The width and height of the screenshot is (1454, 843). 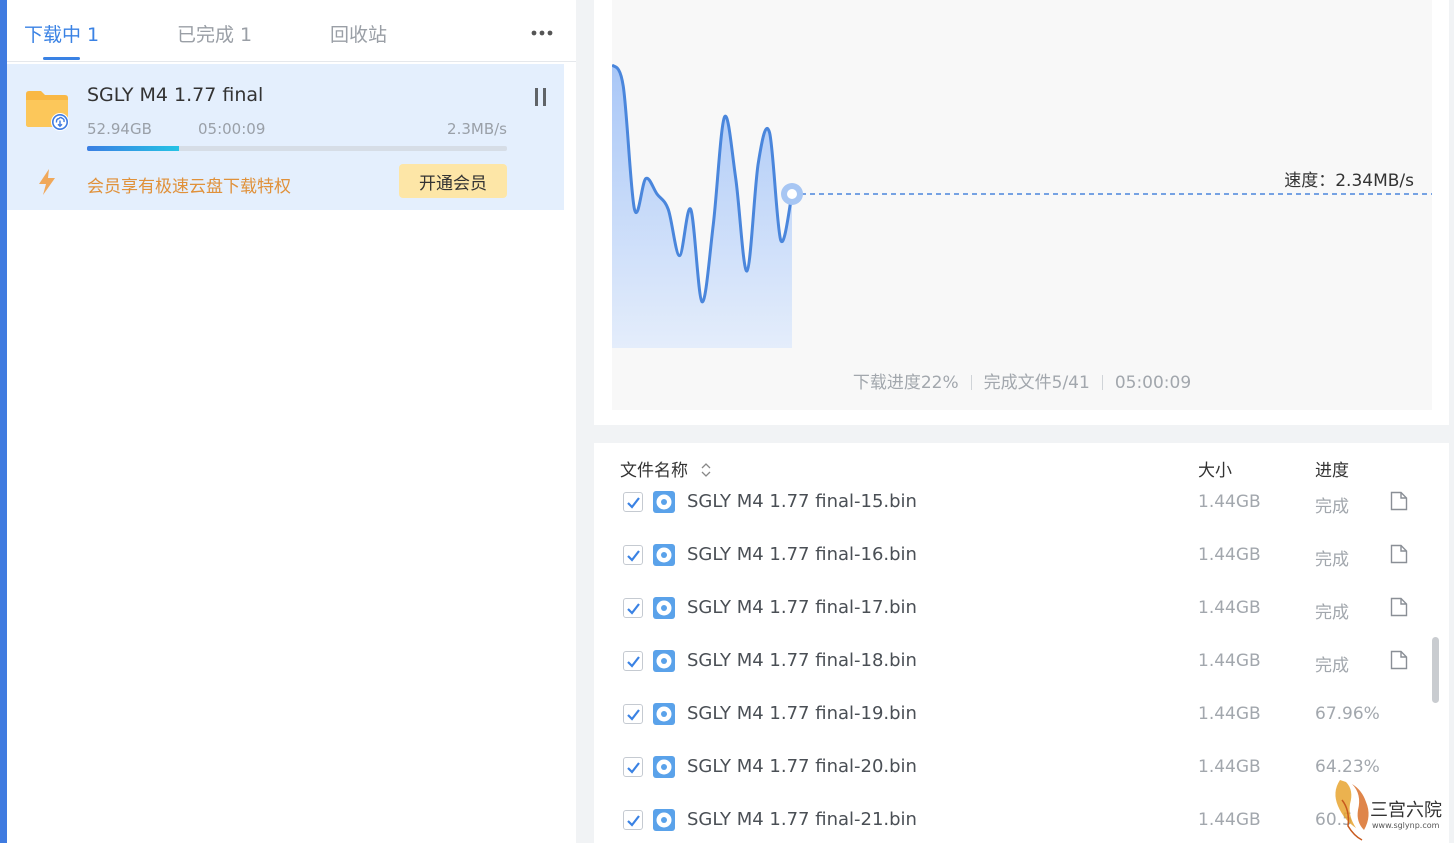 I want to click on file-row: SGLY M4 1.77 final-19.bin 1.44GB 67.96%, so click(x=1021, y=728).